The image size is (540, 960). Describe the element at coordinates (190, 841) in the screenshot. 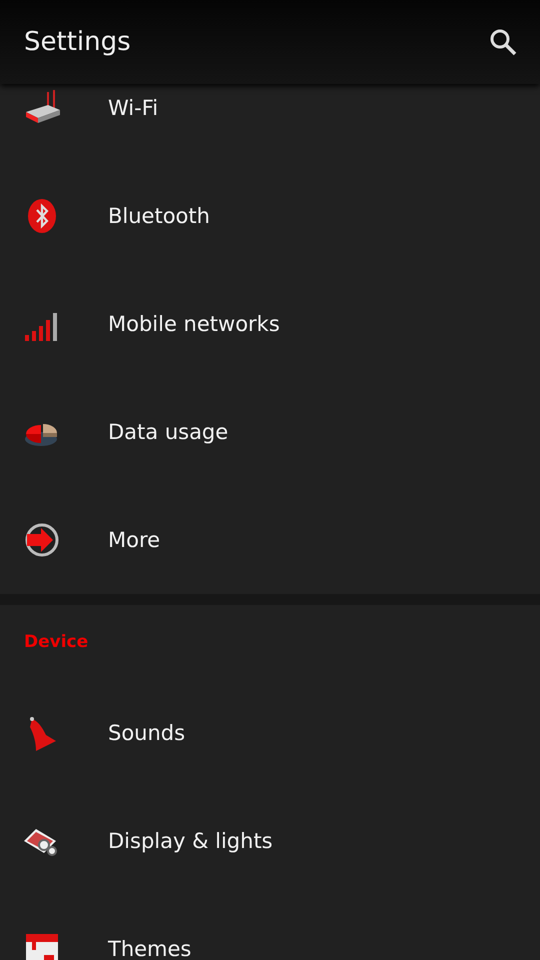

I see `setting-label: Display & lights` at that location.